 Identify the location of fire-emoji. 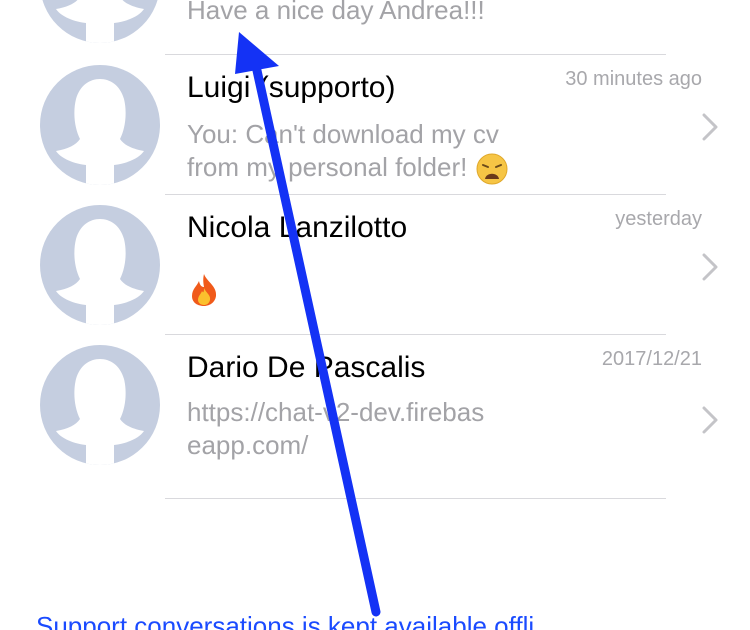
(204, 290).